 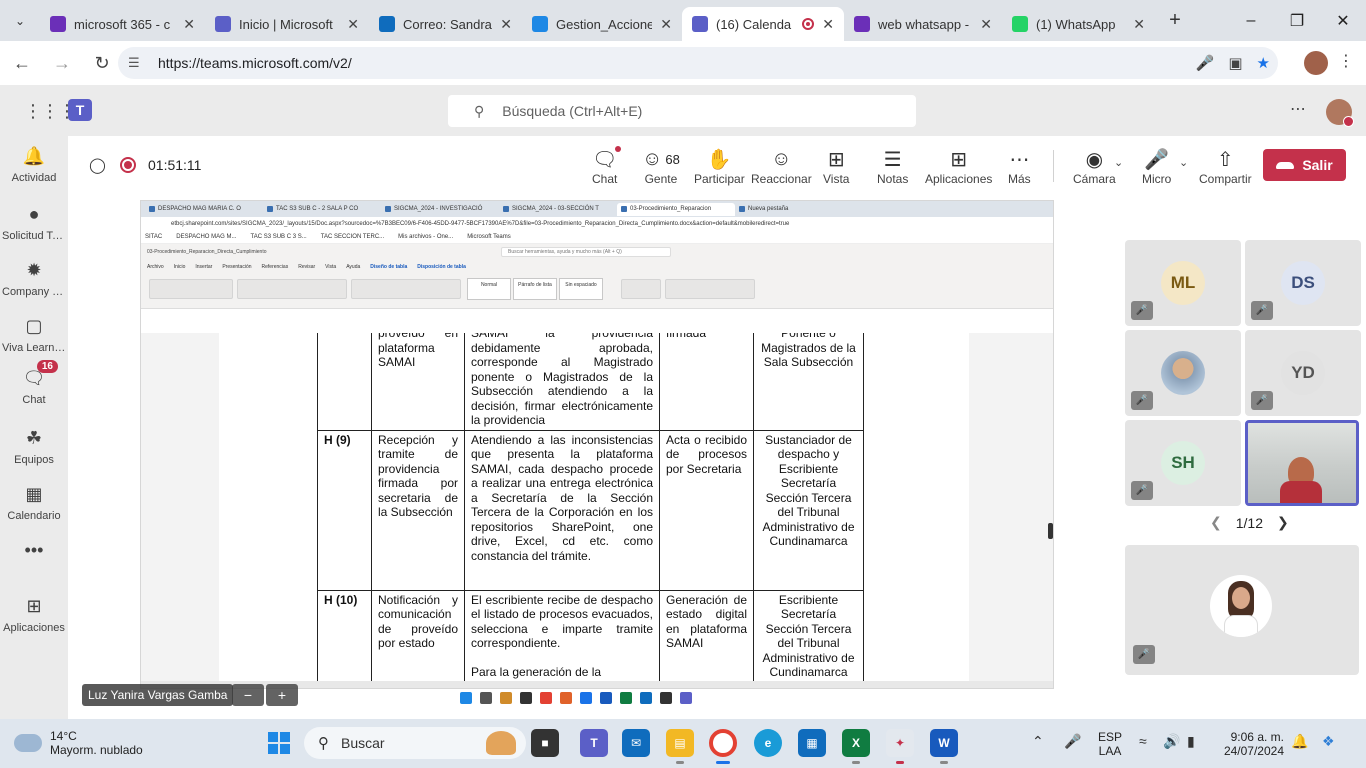 I want to click on next-page-icon: ❯, so click(x=1283, y=522).